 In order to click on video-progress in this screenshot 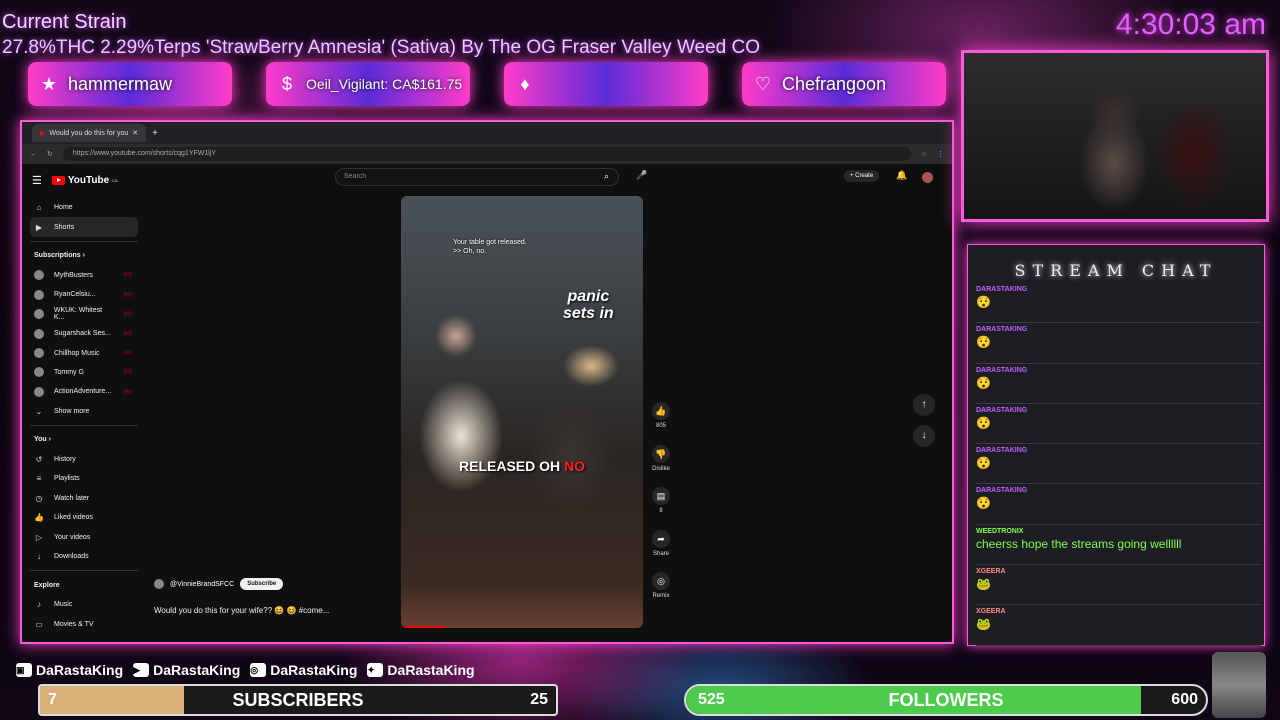, I will do `click(423, 627)`.